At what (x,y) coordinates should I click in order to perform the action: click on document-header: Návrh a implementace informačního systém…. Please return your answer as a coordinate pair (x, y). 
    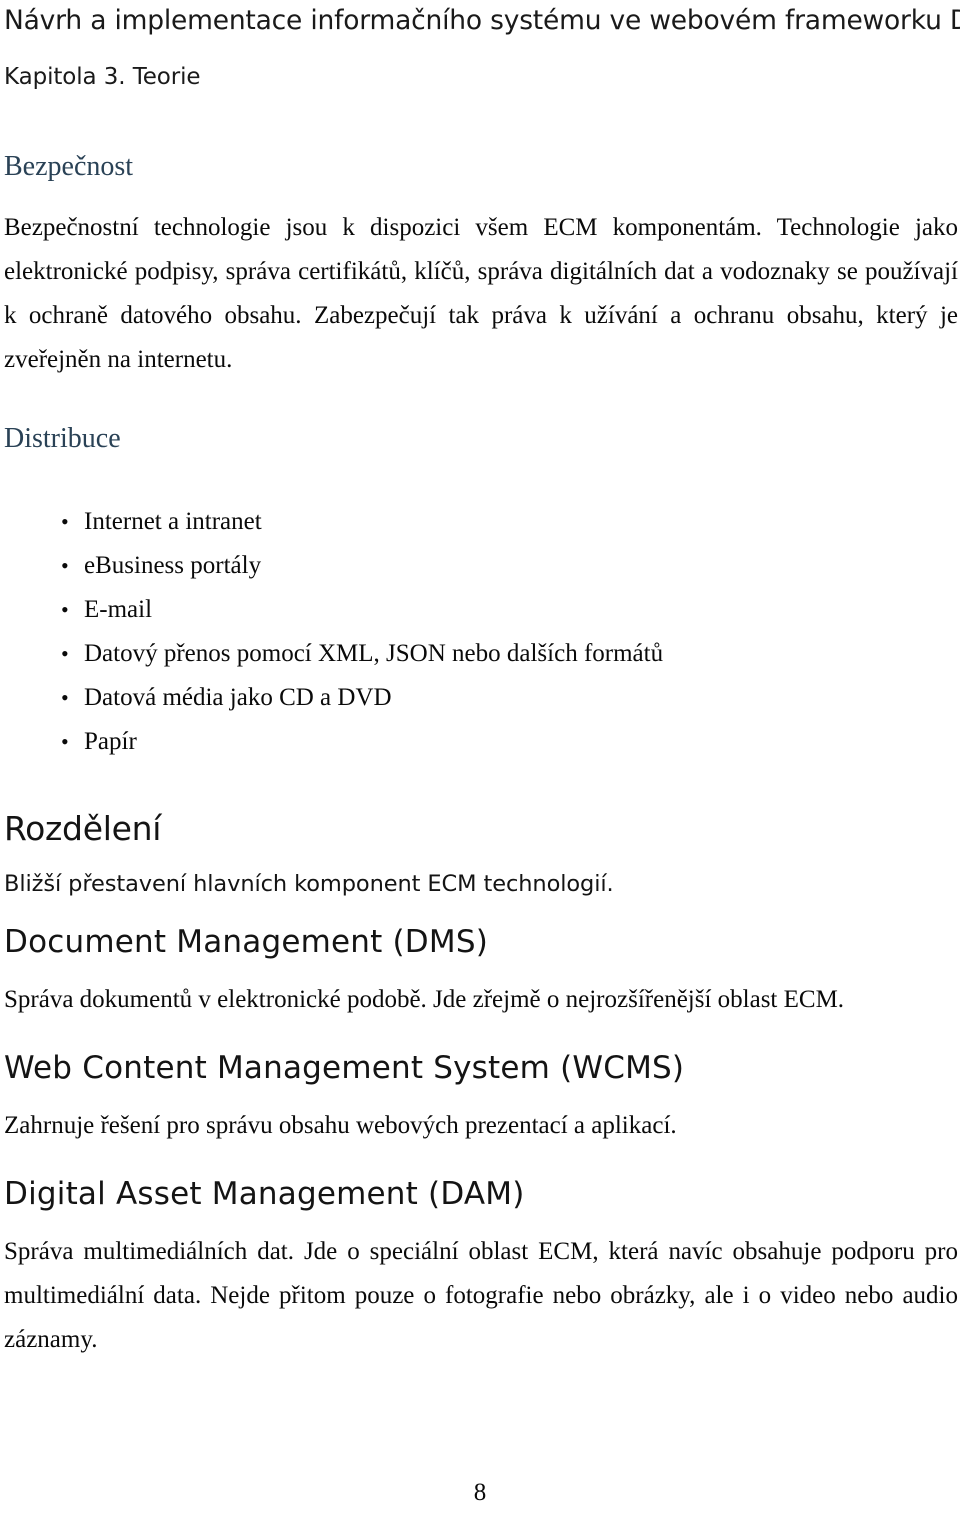
    Looking at the image, I should click on (482, 48).